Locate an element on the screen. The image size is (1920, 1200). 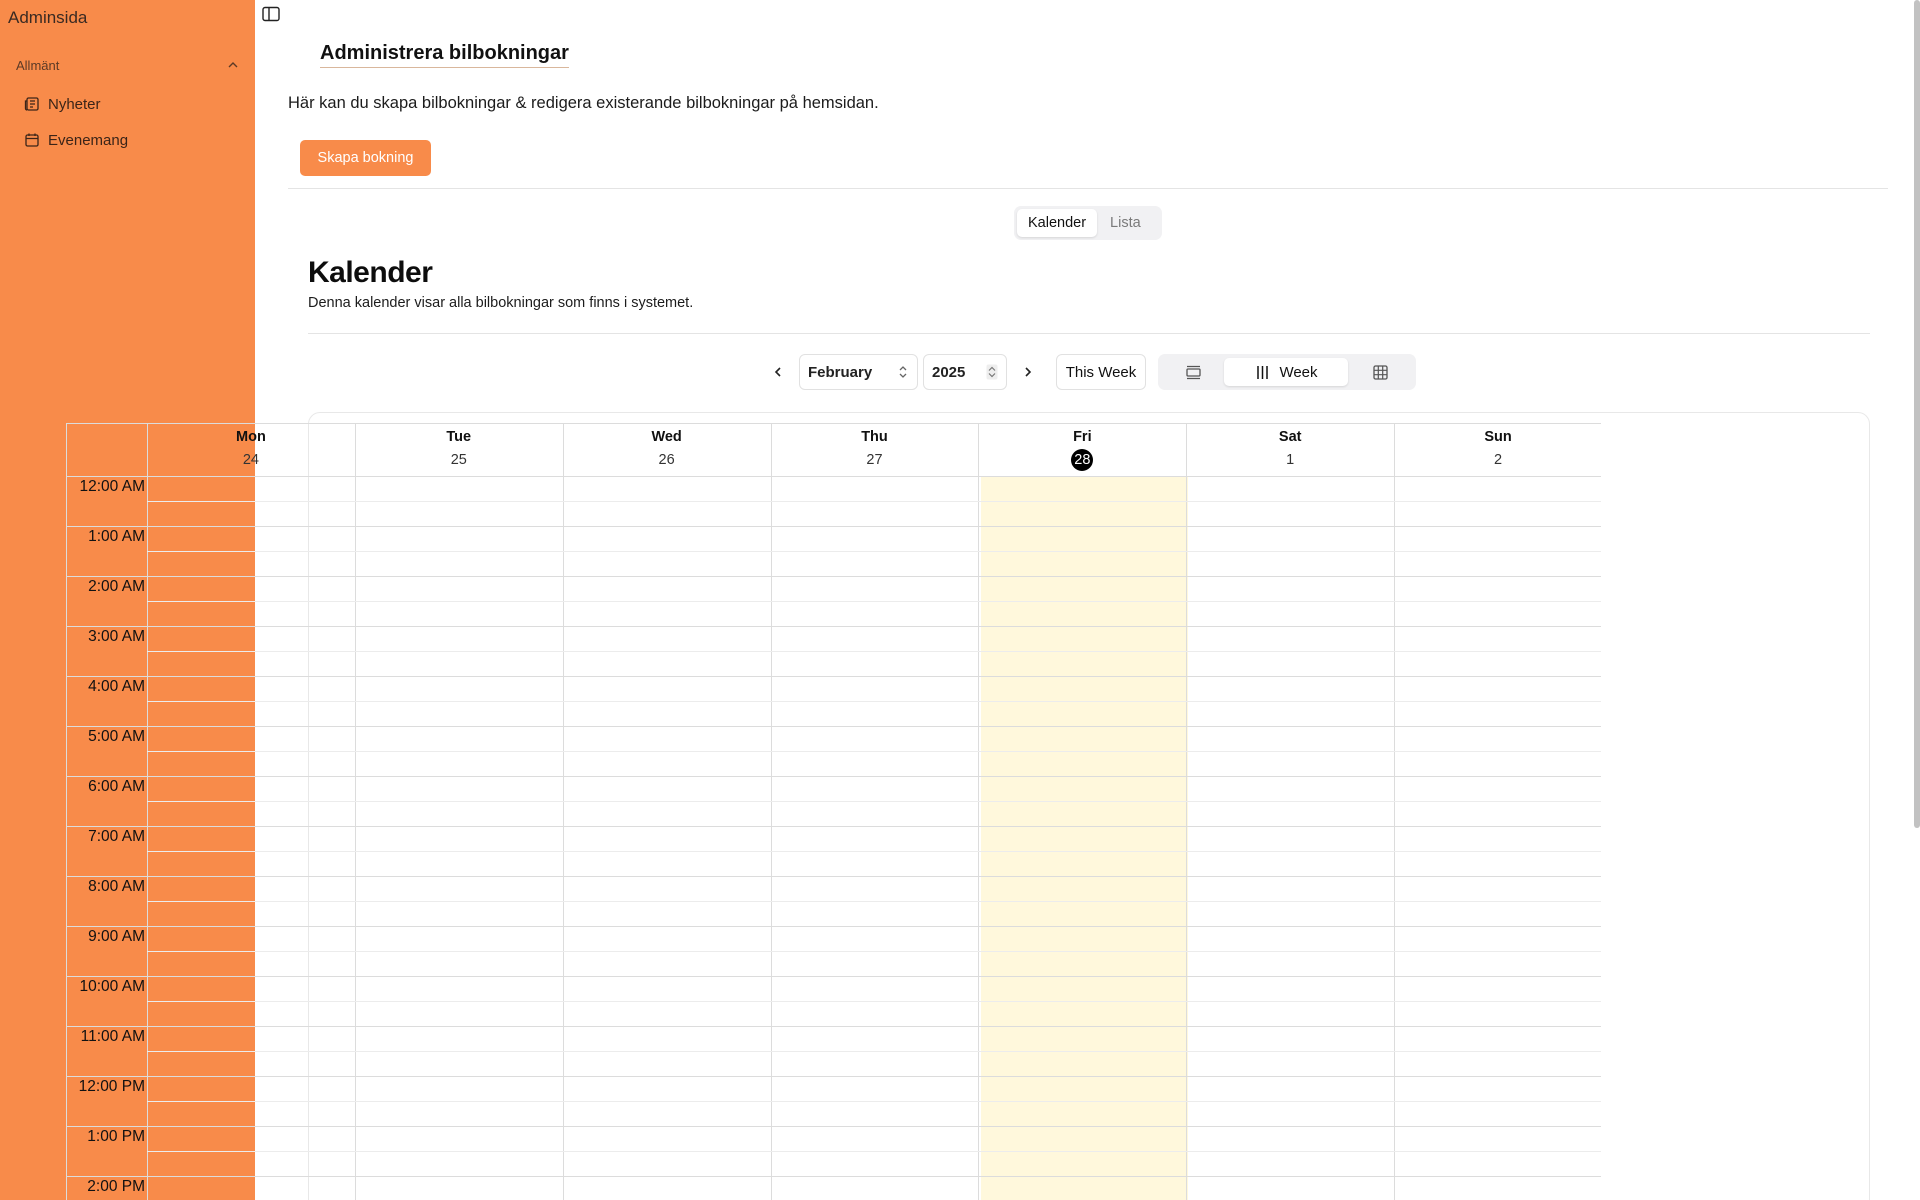
year-select: 2025 is located at coordinates (965, 372).